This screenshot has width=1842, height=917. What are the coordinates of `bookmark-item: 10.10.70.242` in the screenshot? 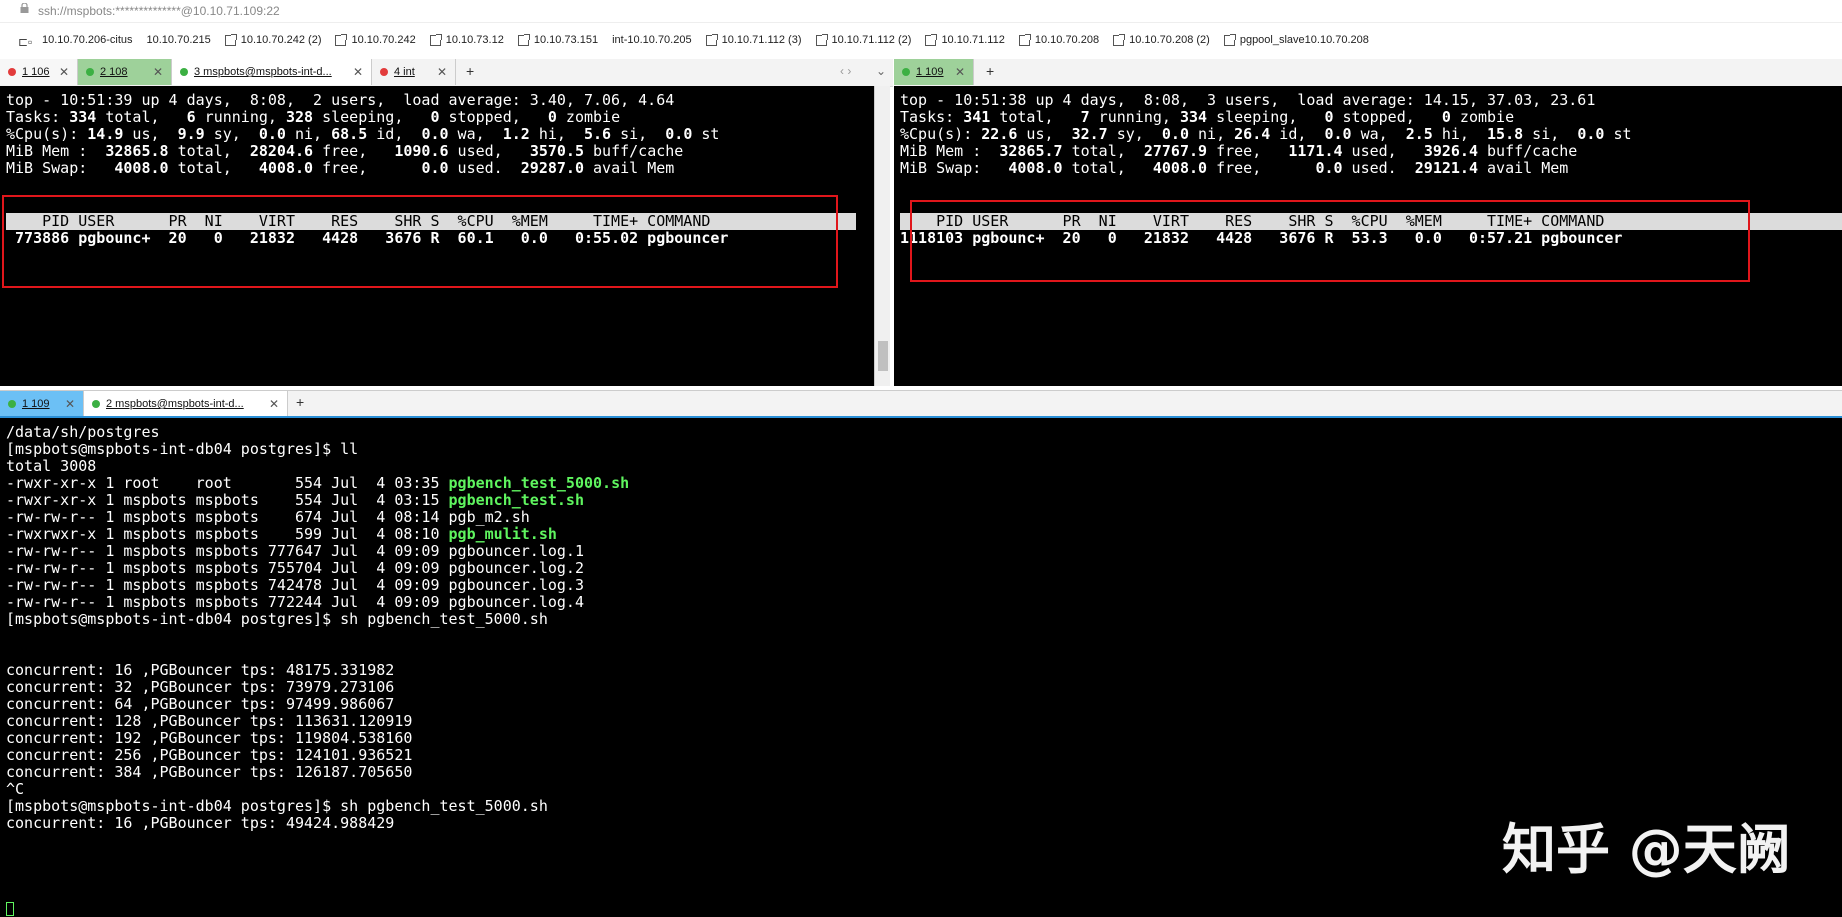 It's located at (375, 39).